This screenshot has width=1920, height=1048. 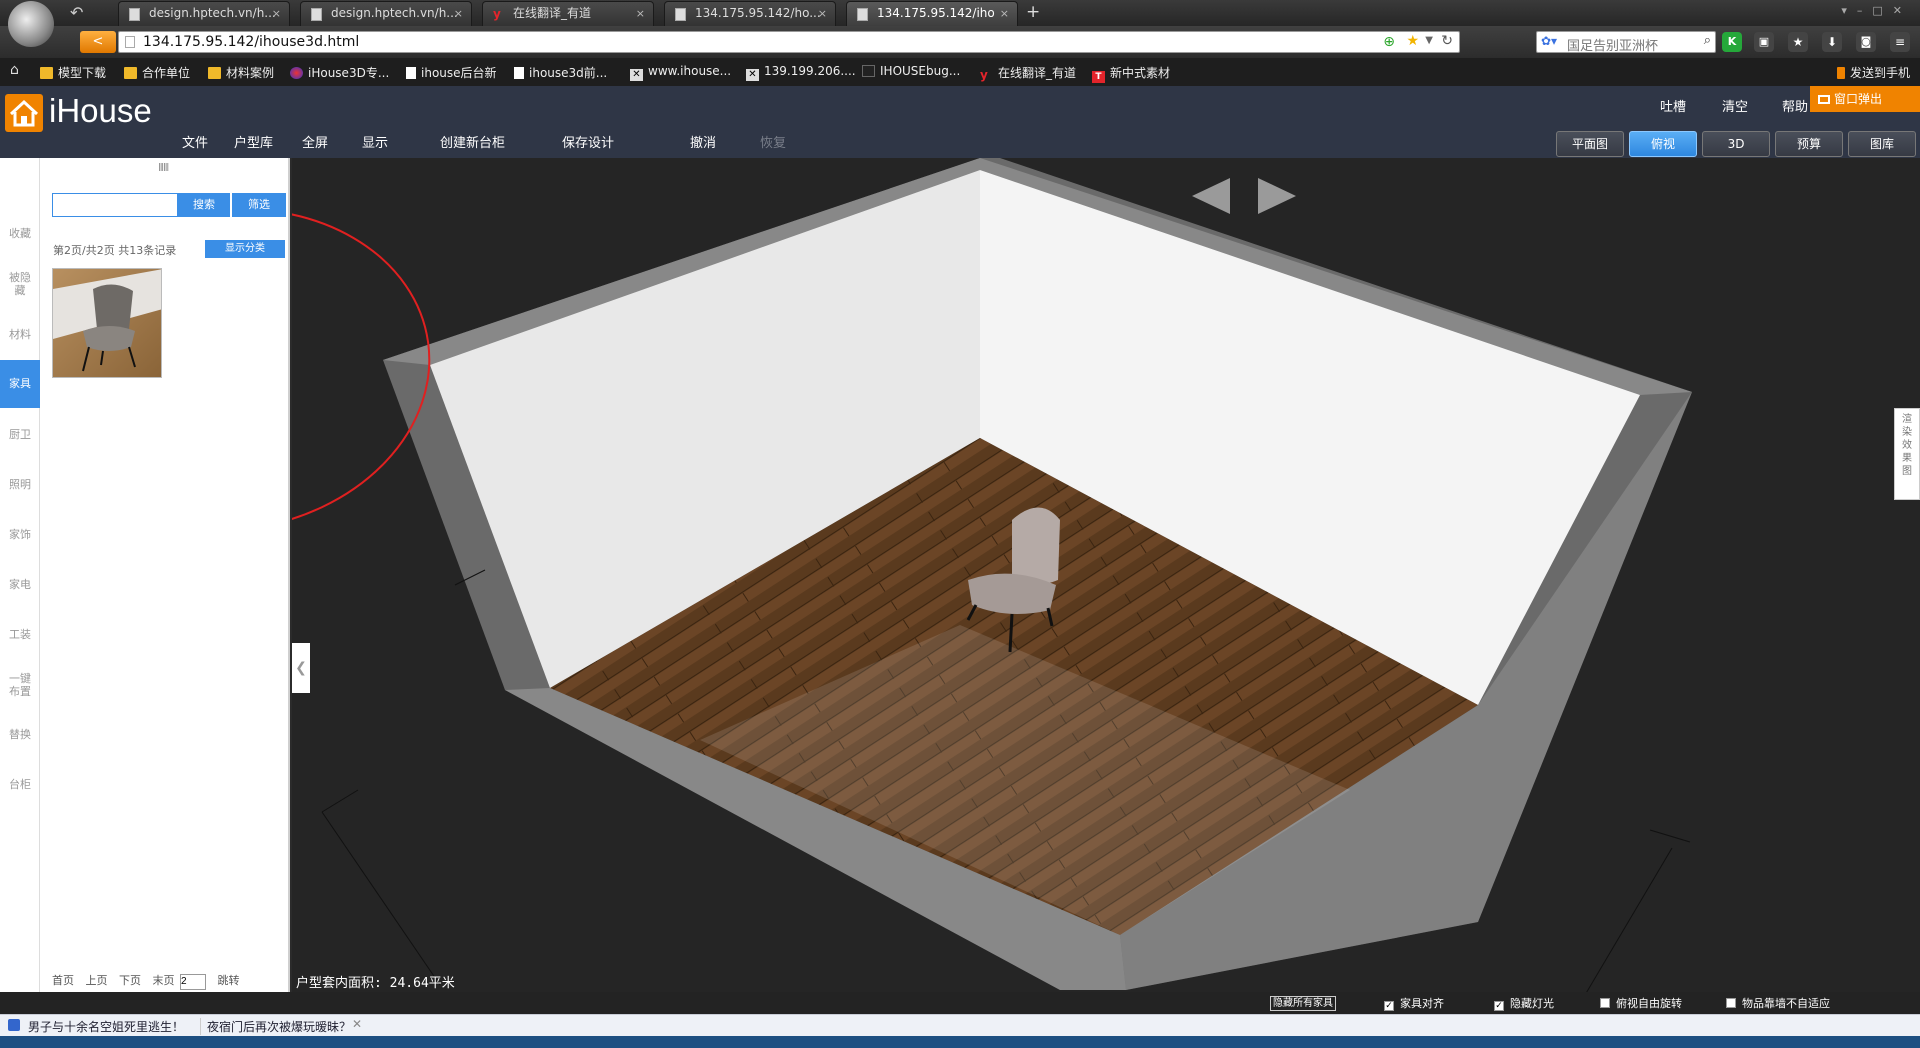 What do you see at coordinates (97, 980) in the screenshot?
I see `prev-page-link: 上页` at bounding box center [97, 980].